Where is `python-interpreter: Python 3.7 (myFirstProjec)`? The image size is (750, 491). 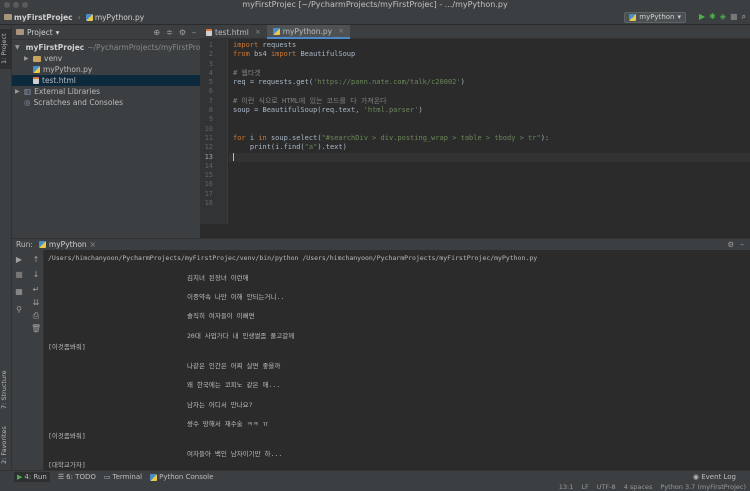 python-interpreter: Python 3.7 (myFirstProjec) is located at coordinates (703, 487).